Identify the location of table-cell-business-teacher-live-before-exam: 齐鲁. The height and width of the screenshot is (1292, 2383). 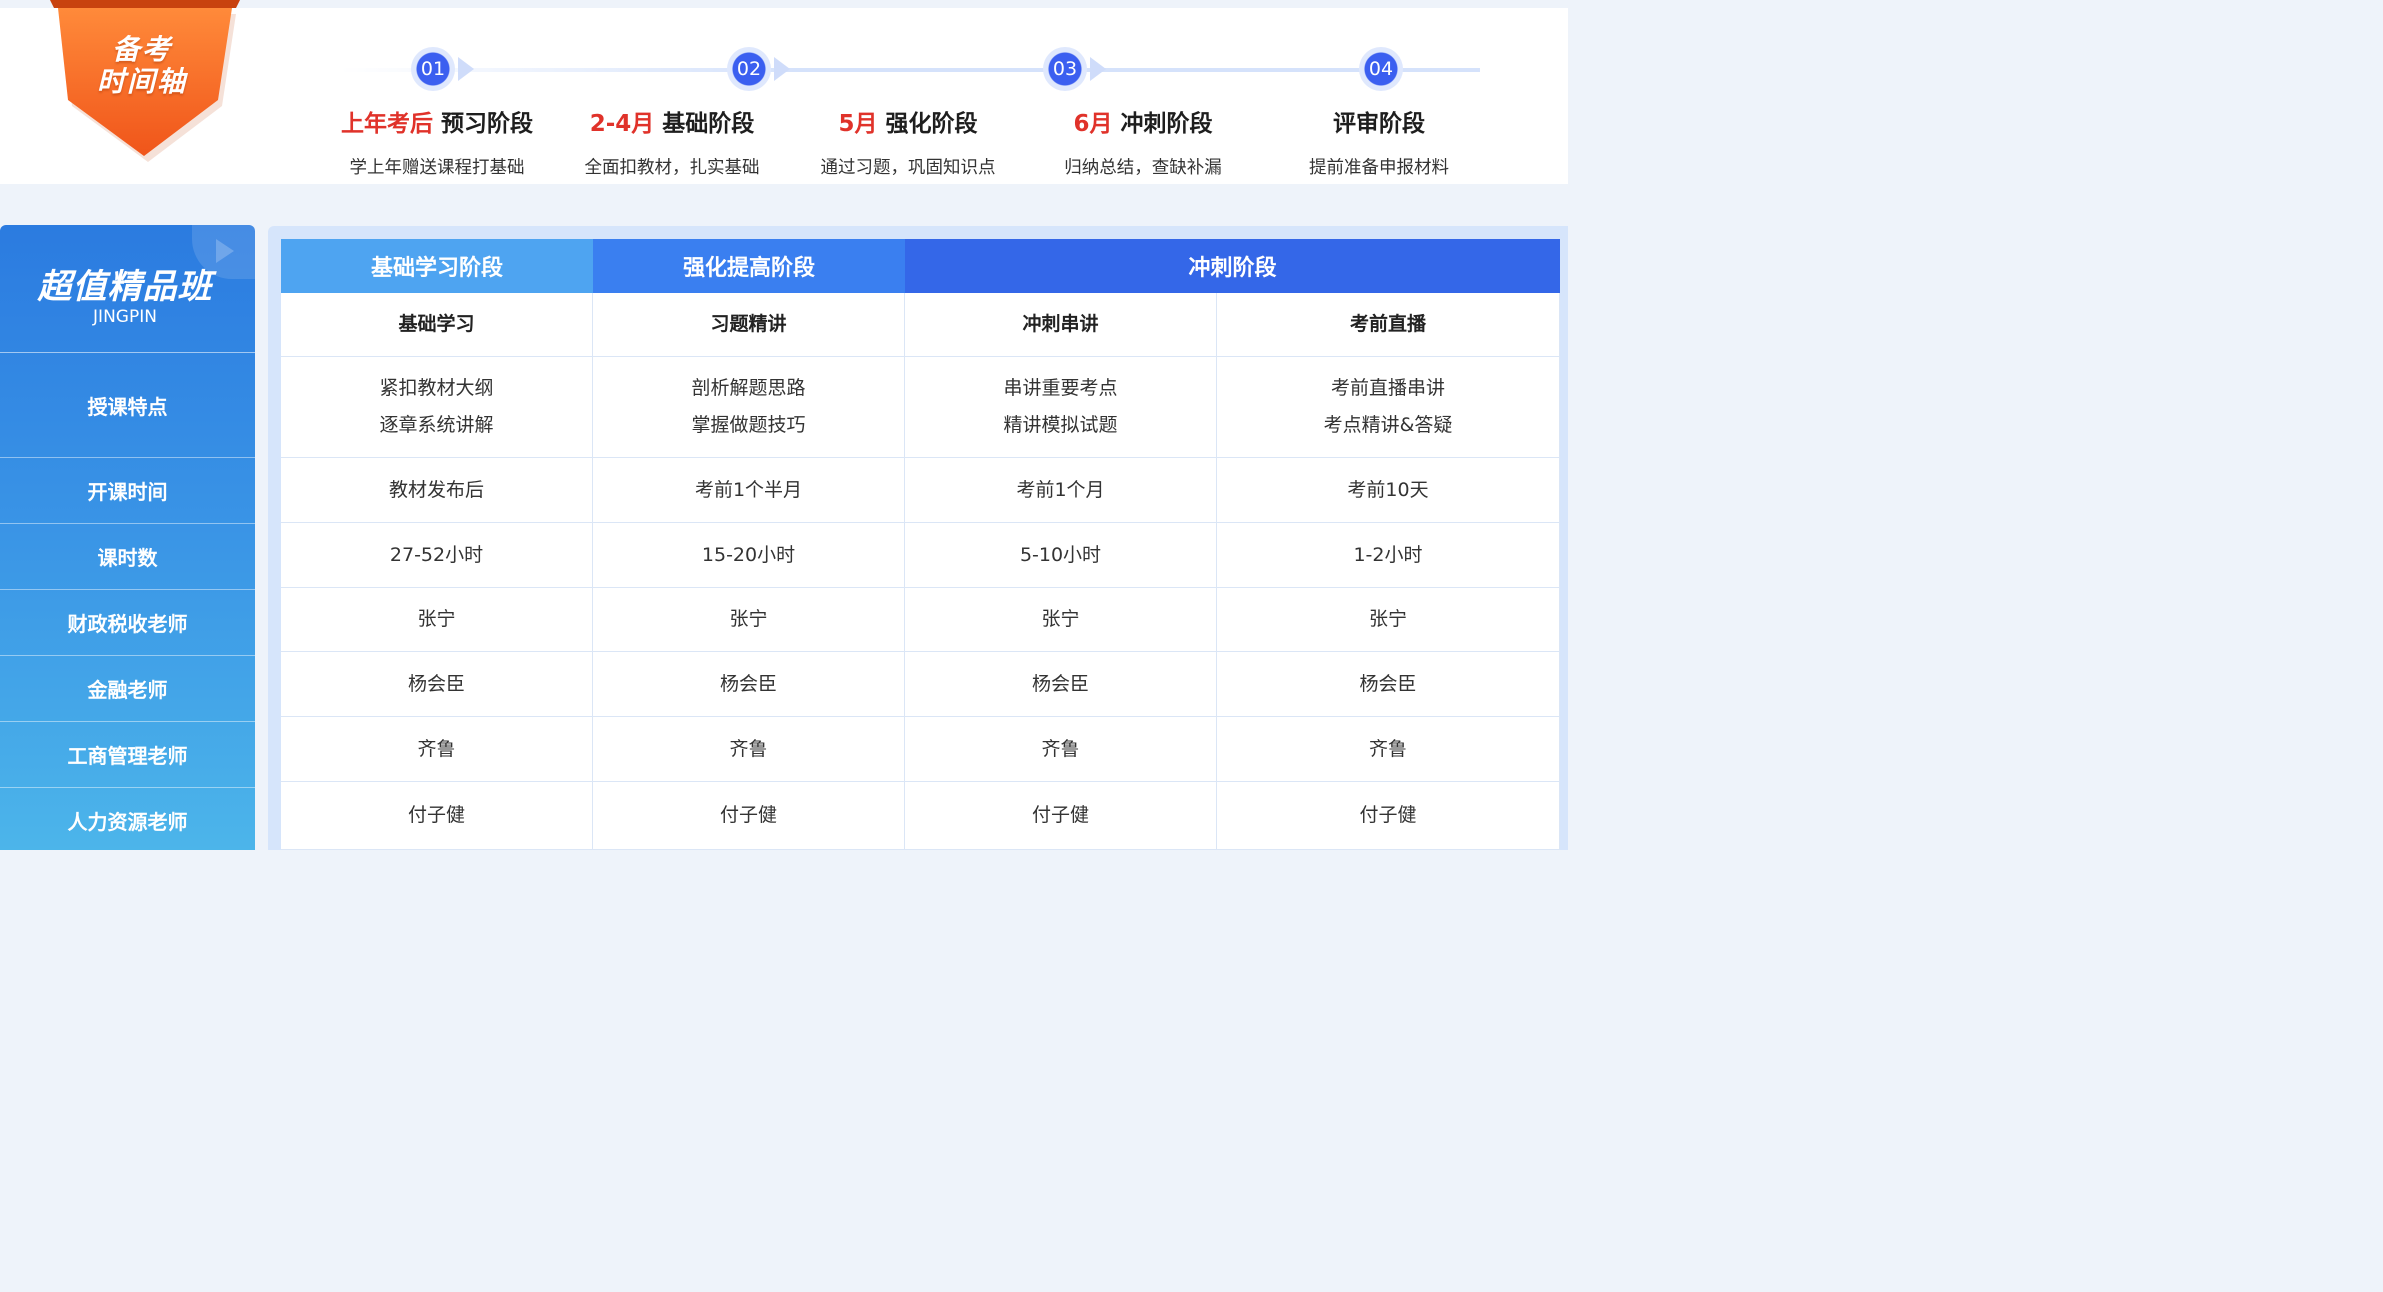
(1388, 749).